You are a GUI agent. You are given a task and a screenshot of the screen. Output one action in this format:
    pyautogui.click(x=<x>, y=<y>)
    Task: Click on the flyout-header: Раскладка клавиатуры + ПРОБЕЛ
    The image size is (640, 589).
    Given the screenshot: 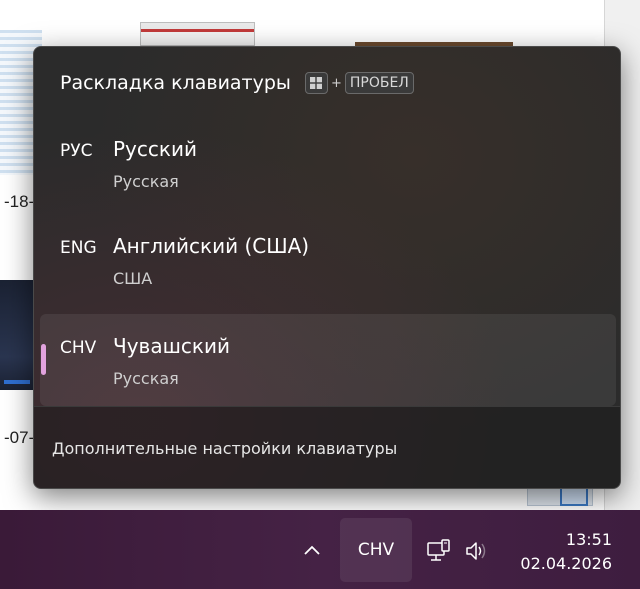 What is the action you would take?
    pyautogui.click(x=237, y=83)
    